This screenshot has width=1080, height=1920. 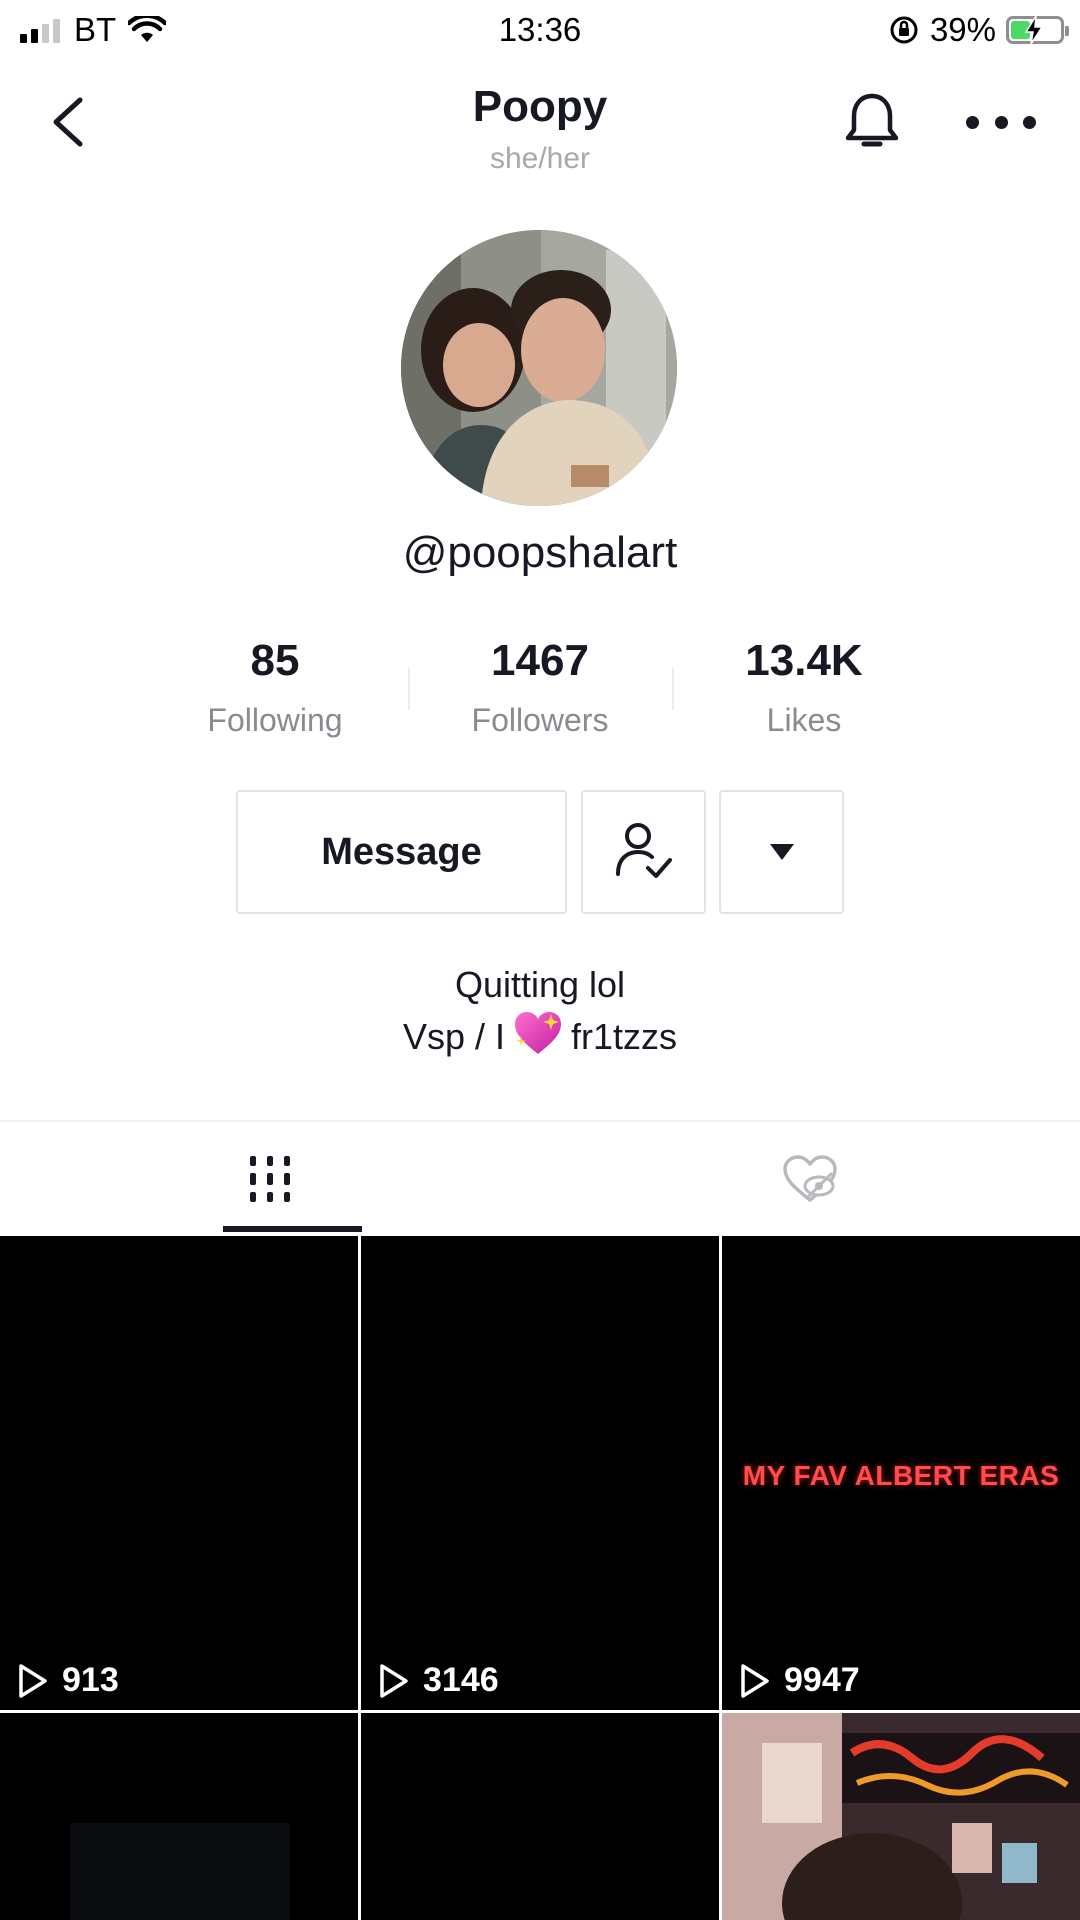 What do you see at coordinates (804, 660) in the screenshot?
I see `likes-count: 13.4K` at bounding box center [804, 660].